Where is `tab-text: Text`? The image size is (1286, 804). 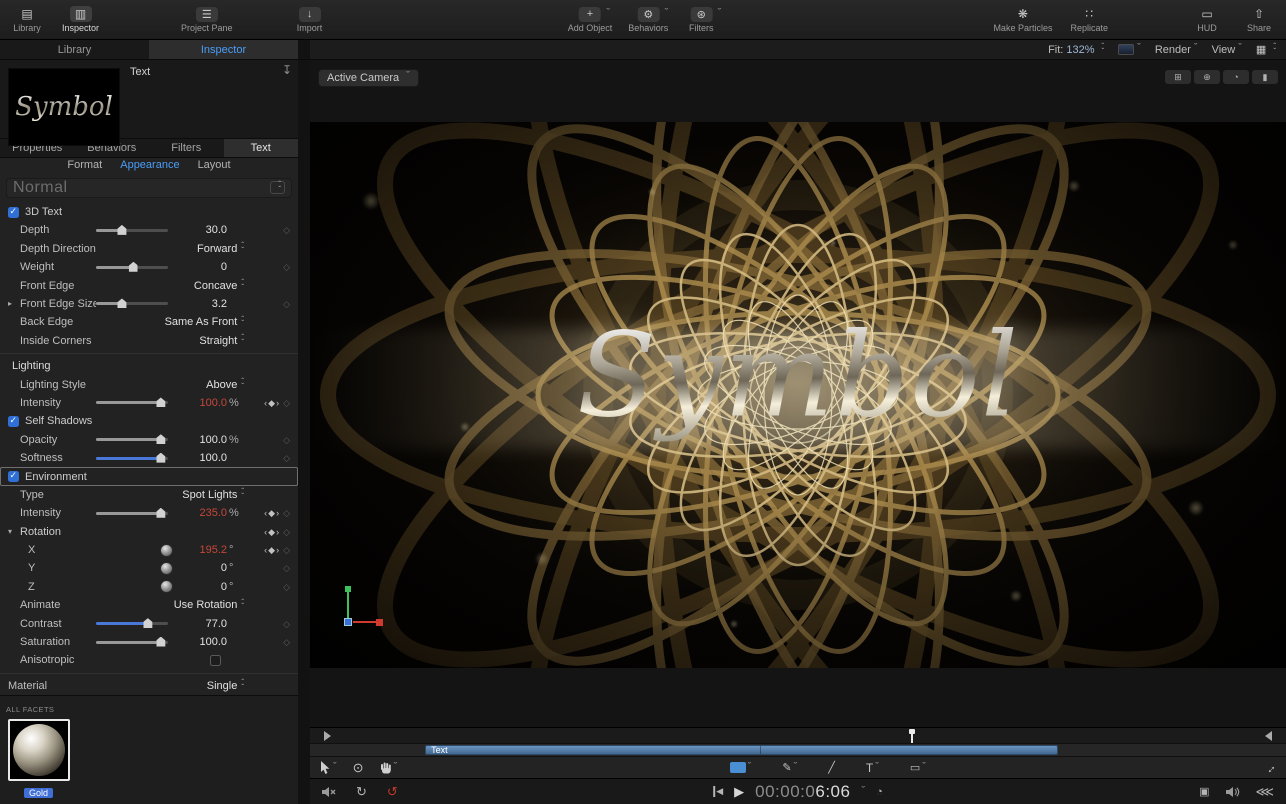 tab-text: Text is located at coordinates (260, 148).